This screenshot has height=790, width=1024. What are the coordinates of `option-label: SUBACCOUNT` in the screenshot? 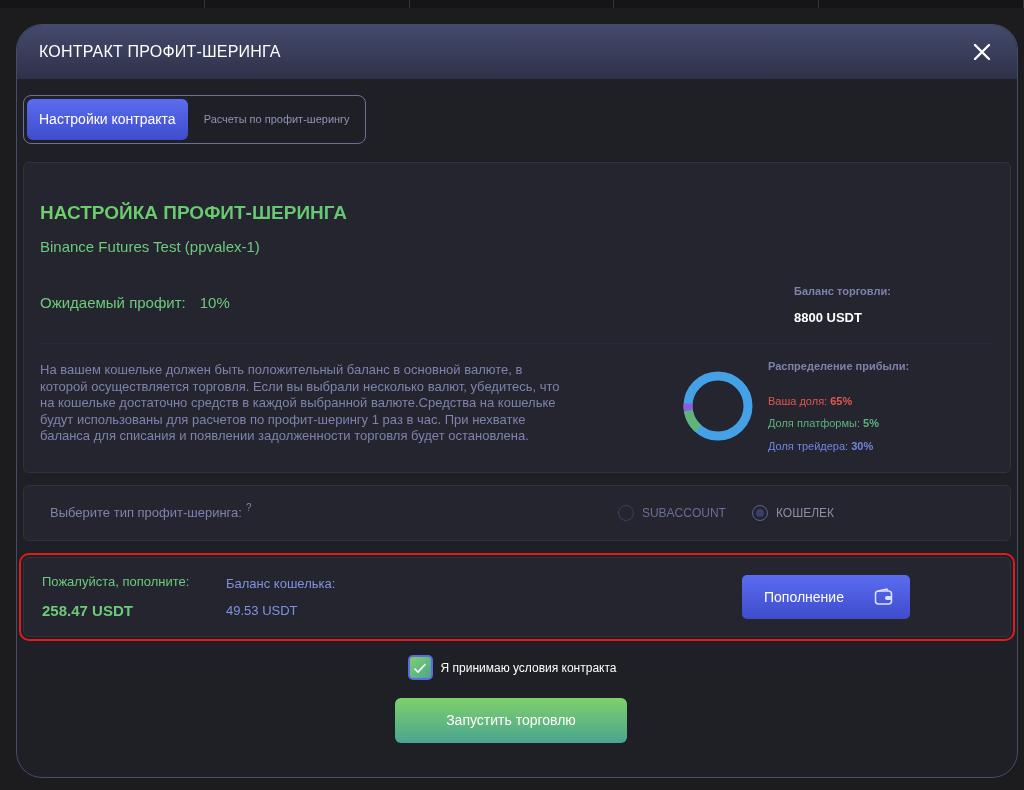 It's located at (683, 513).